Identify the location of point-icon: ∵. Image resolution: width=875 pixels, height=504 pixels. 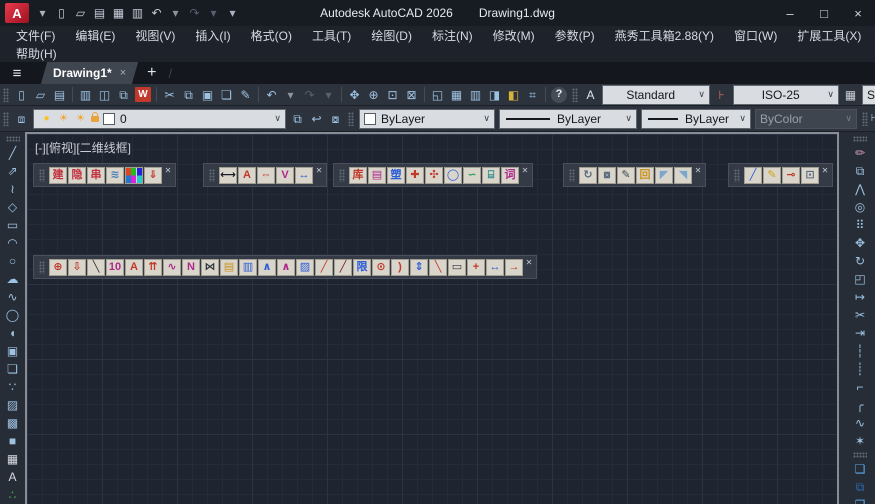
(12, 387).